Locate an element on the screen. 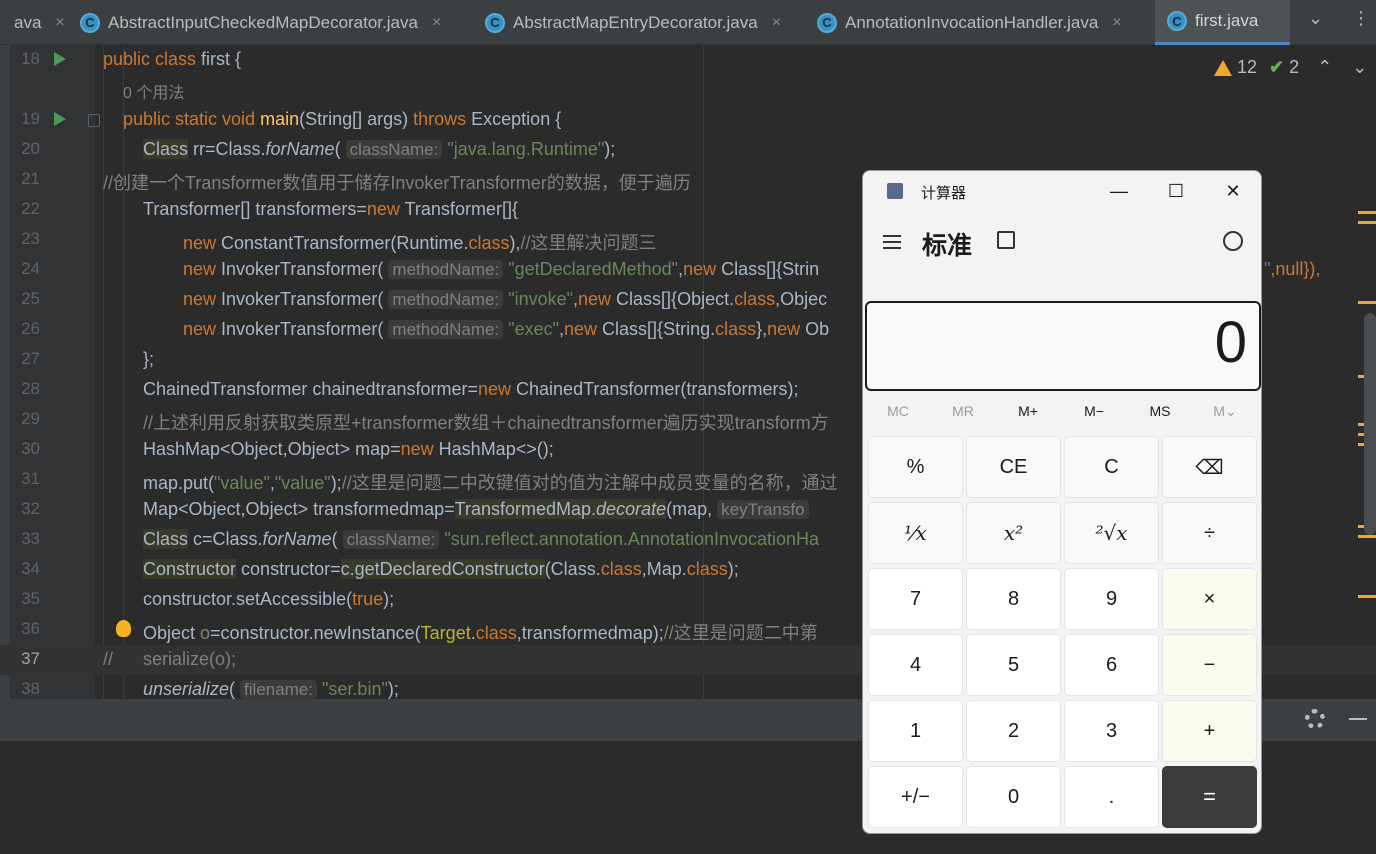  backspace-button: ⌫ is located at coordinates (1209, 467).